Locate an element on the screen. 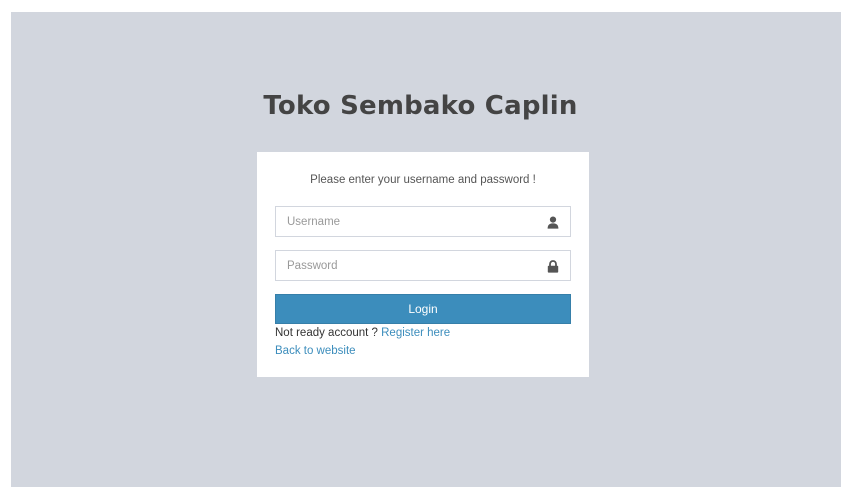 The height and width of the screenshot is (487, 841). user-icon is located at coordinates (553, 222).